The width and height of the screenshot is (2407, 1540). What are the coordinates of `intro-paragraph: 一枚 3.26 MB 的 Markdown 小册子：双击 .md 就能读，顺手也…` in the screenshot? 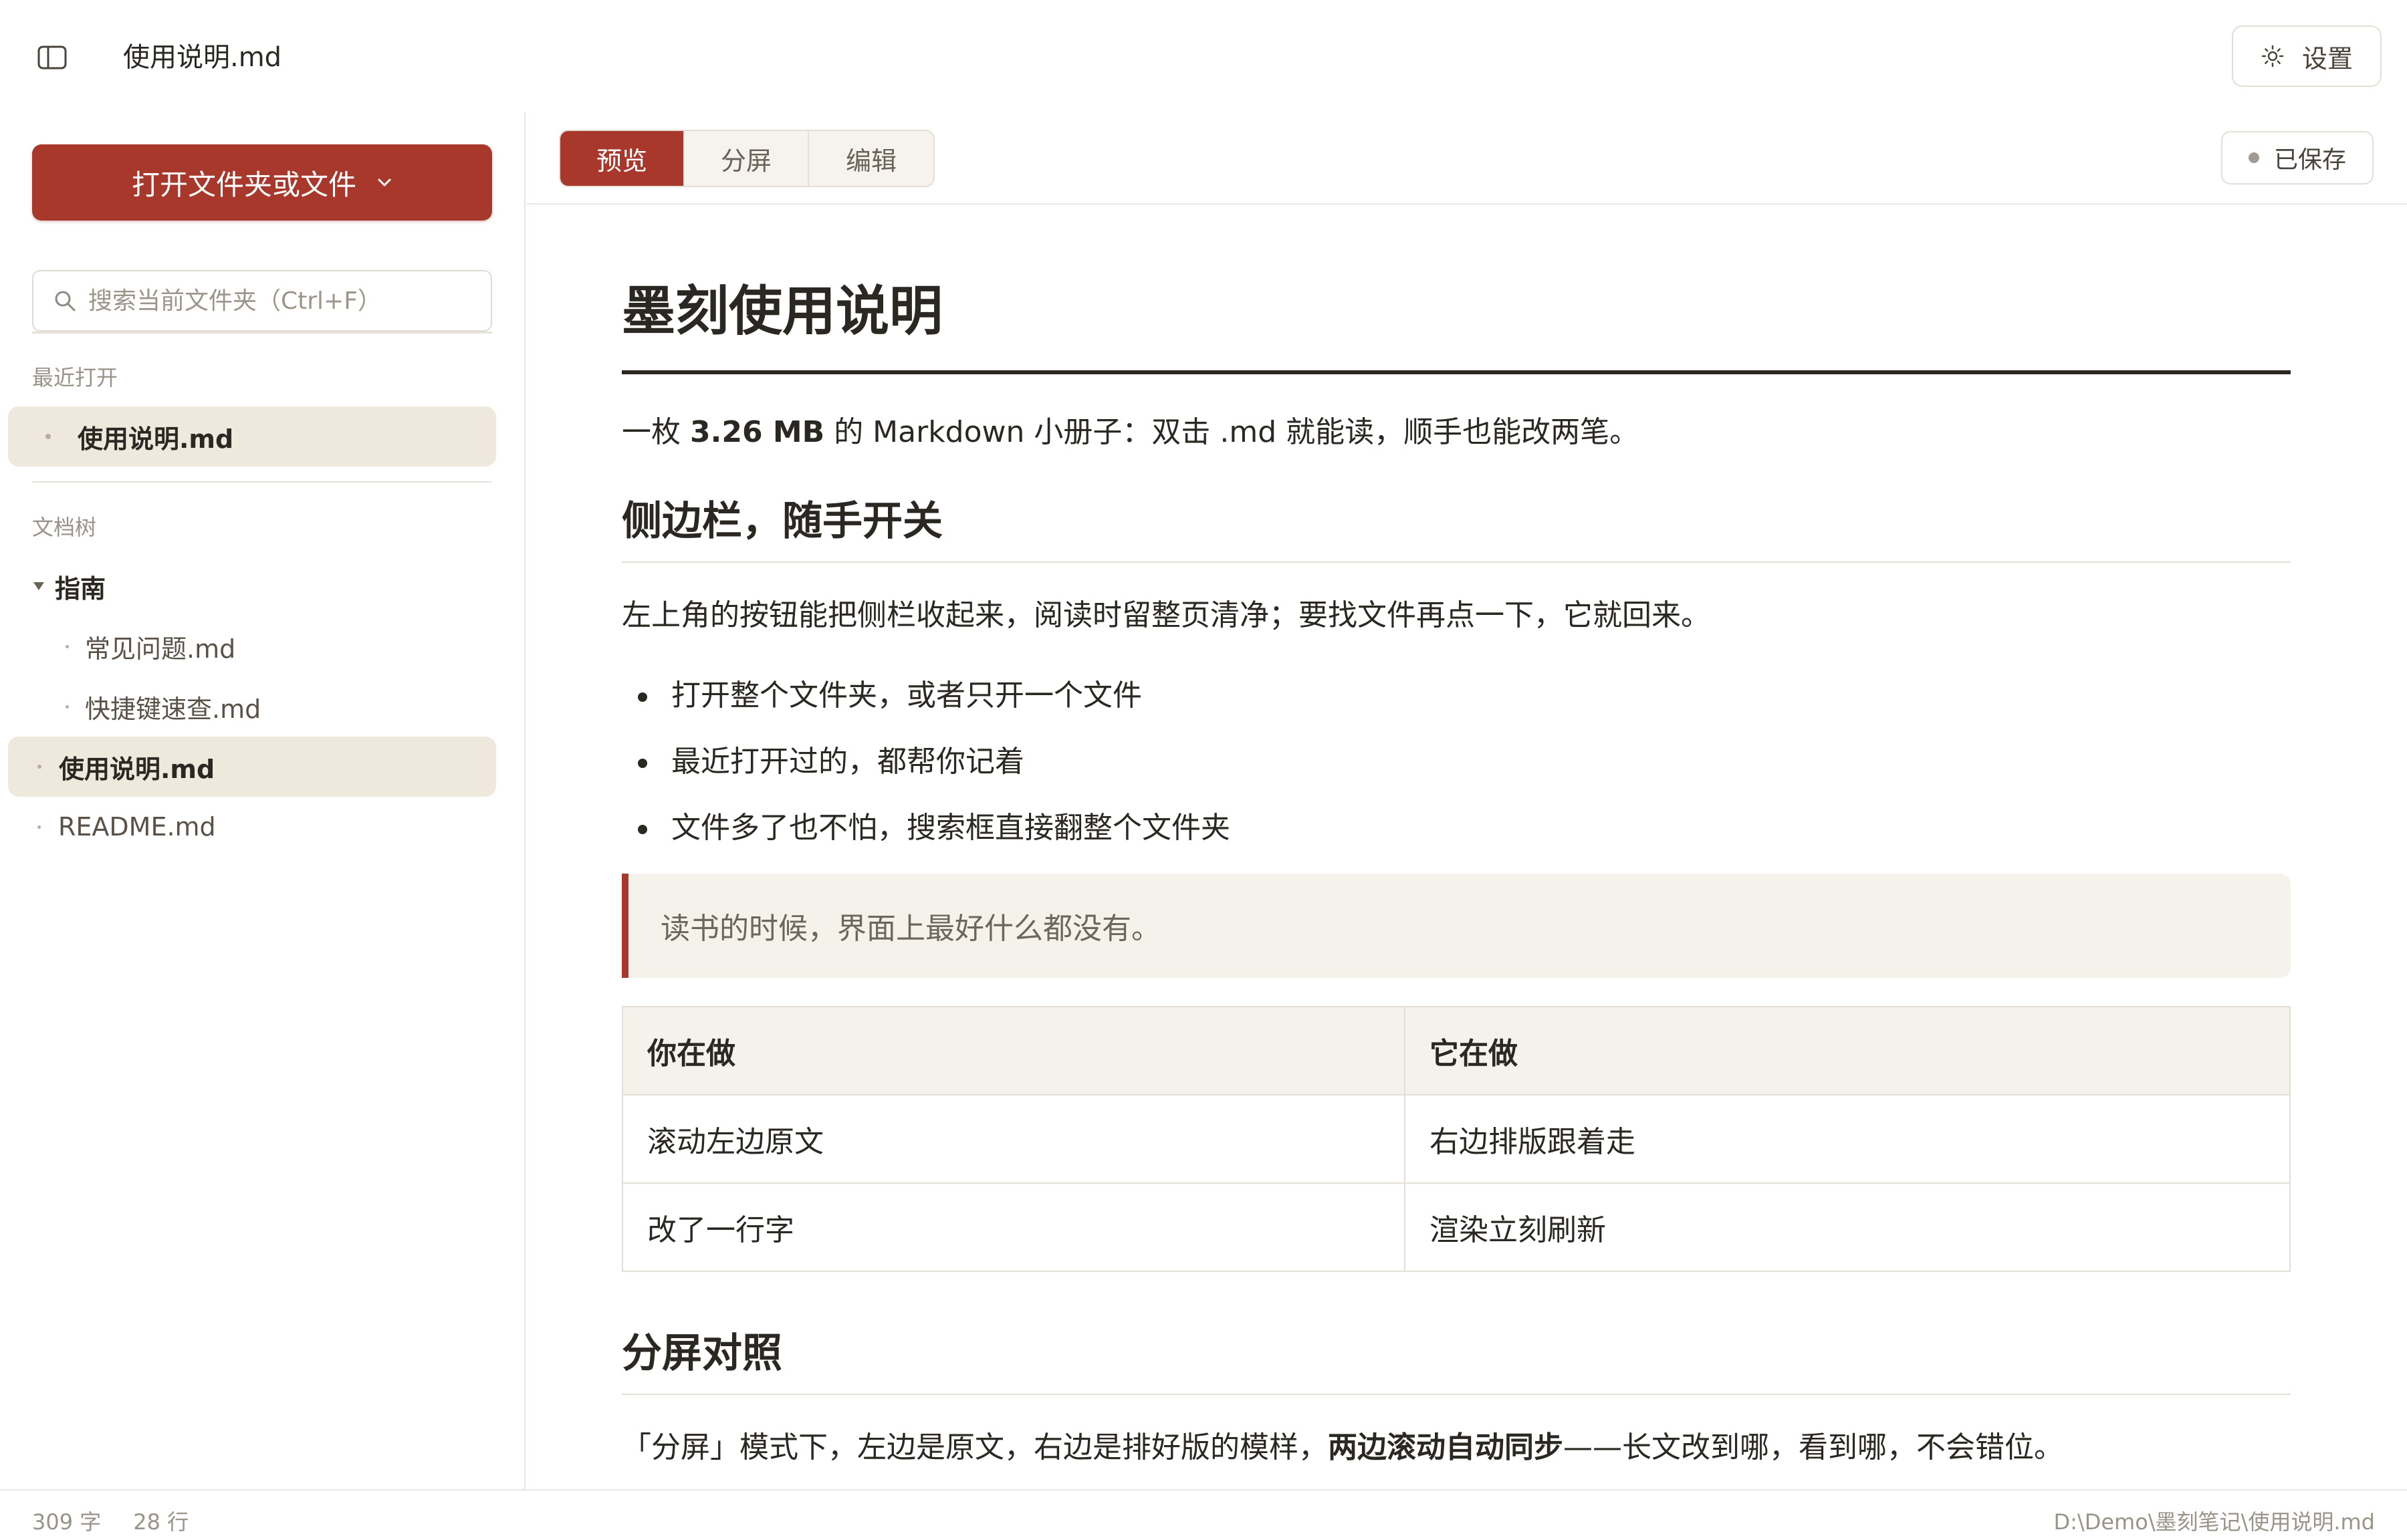 It's located at (1130, 432).